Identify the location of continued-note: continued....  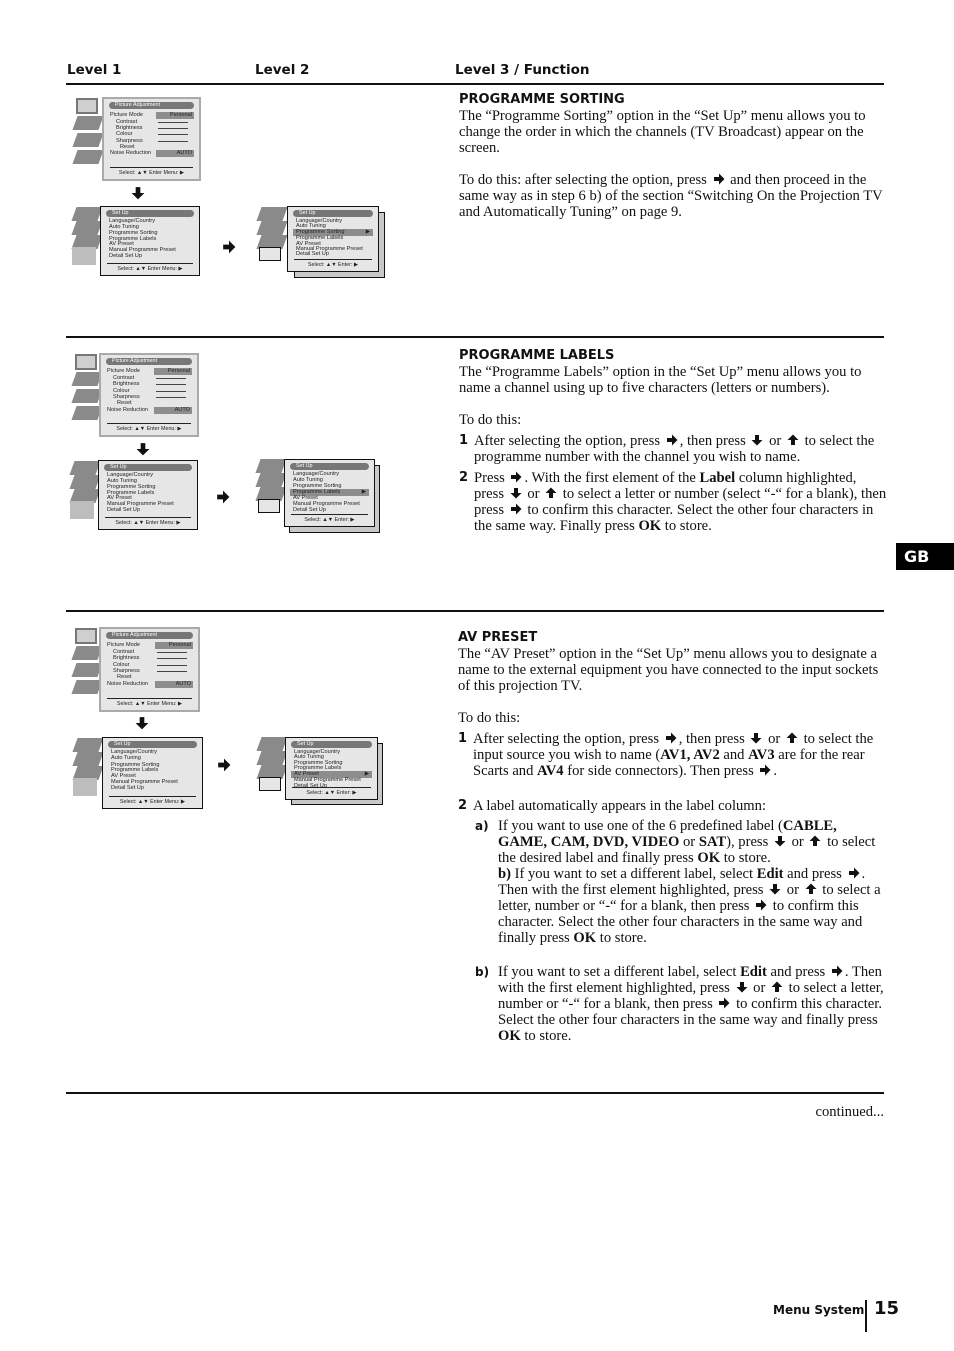
(850, 1112).